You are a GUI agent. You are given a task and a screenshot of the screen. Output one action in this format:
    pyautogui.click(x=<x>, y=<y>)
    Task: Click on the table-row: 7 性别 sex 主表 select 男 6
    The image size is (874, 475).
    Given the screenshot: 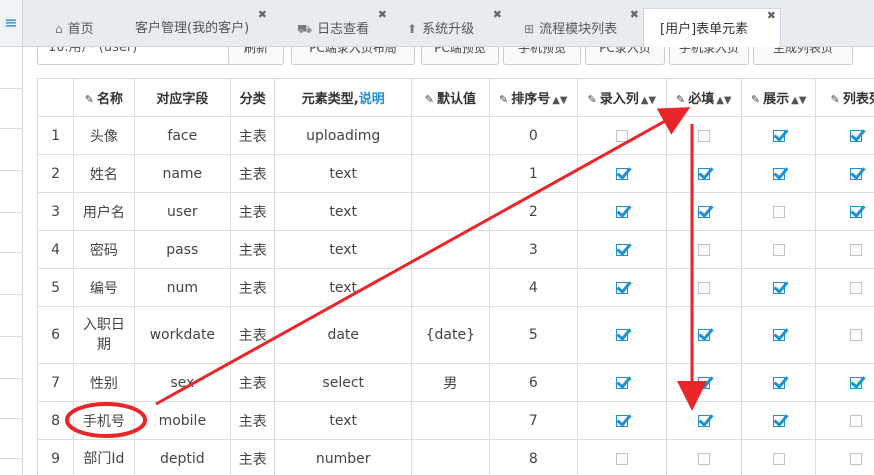 What is the action you would take?
    pyautogui.click(x=455, y=382)
    